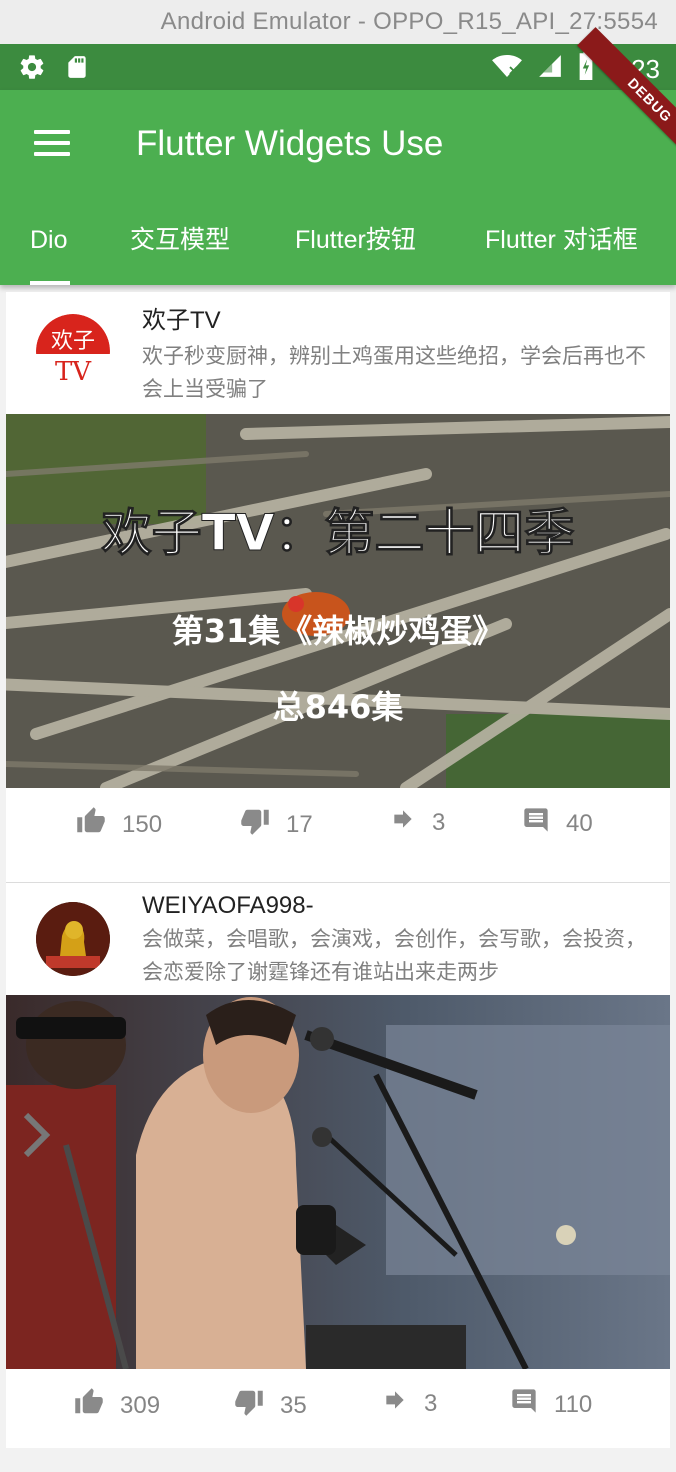  What do you see at coordinates (507, 68) in the screenshot?
I see `wifi-icon` at bounding box center [507, 68].